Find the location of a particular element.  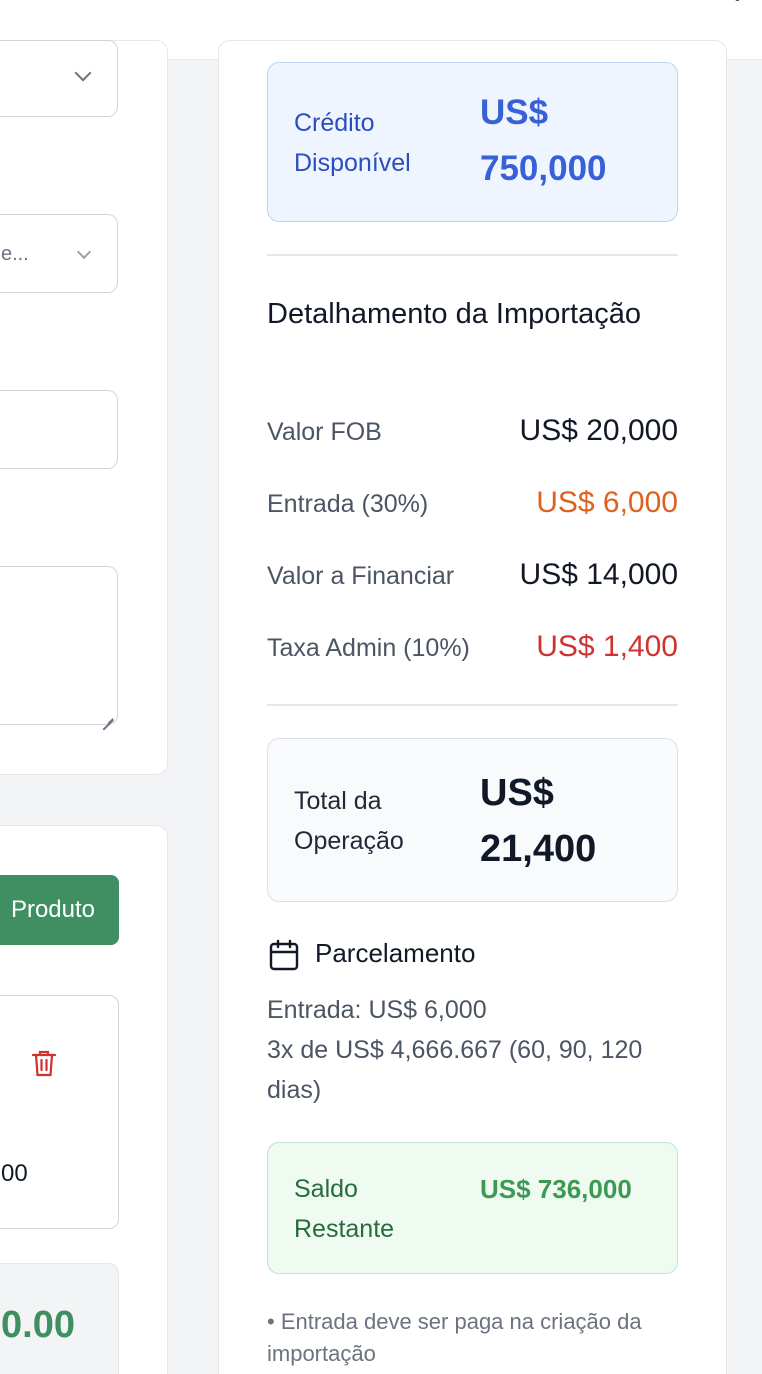

installments-title: Parcelamento is located at coordinates (395, 953).